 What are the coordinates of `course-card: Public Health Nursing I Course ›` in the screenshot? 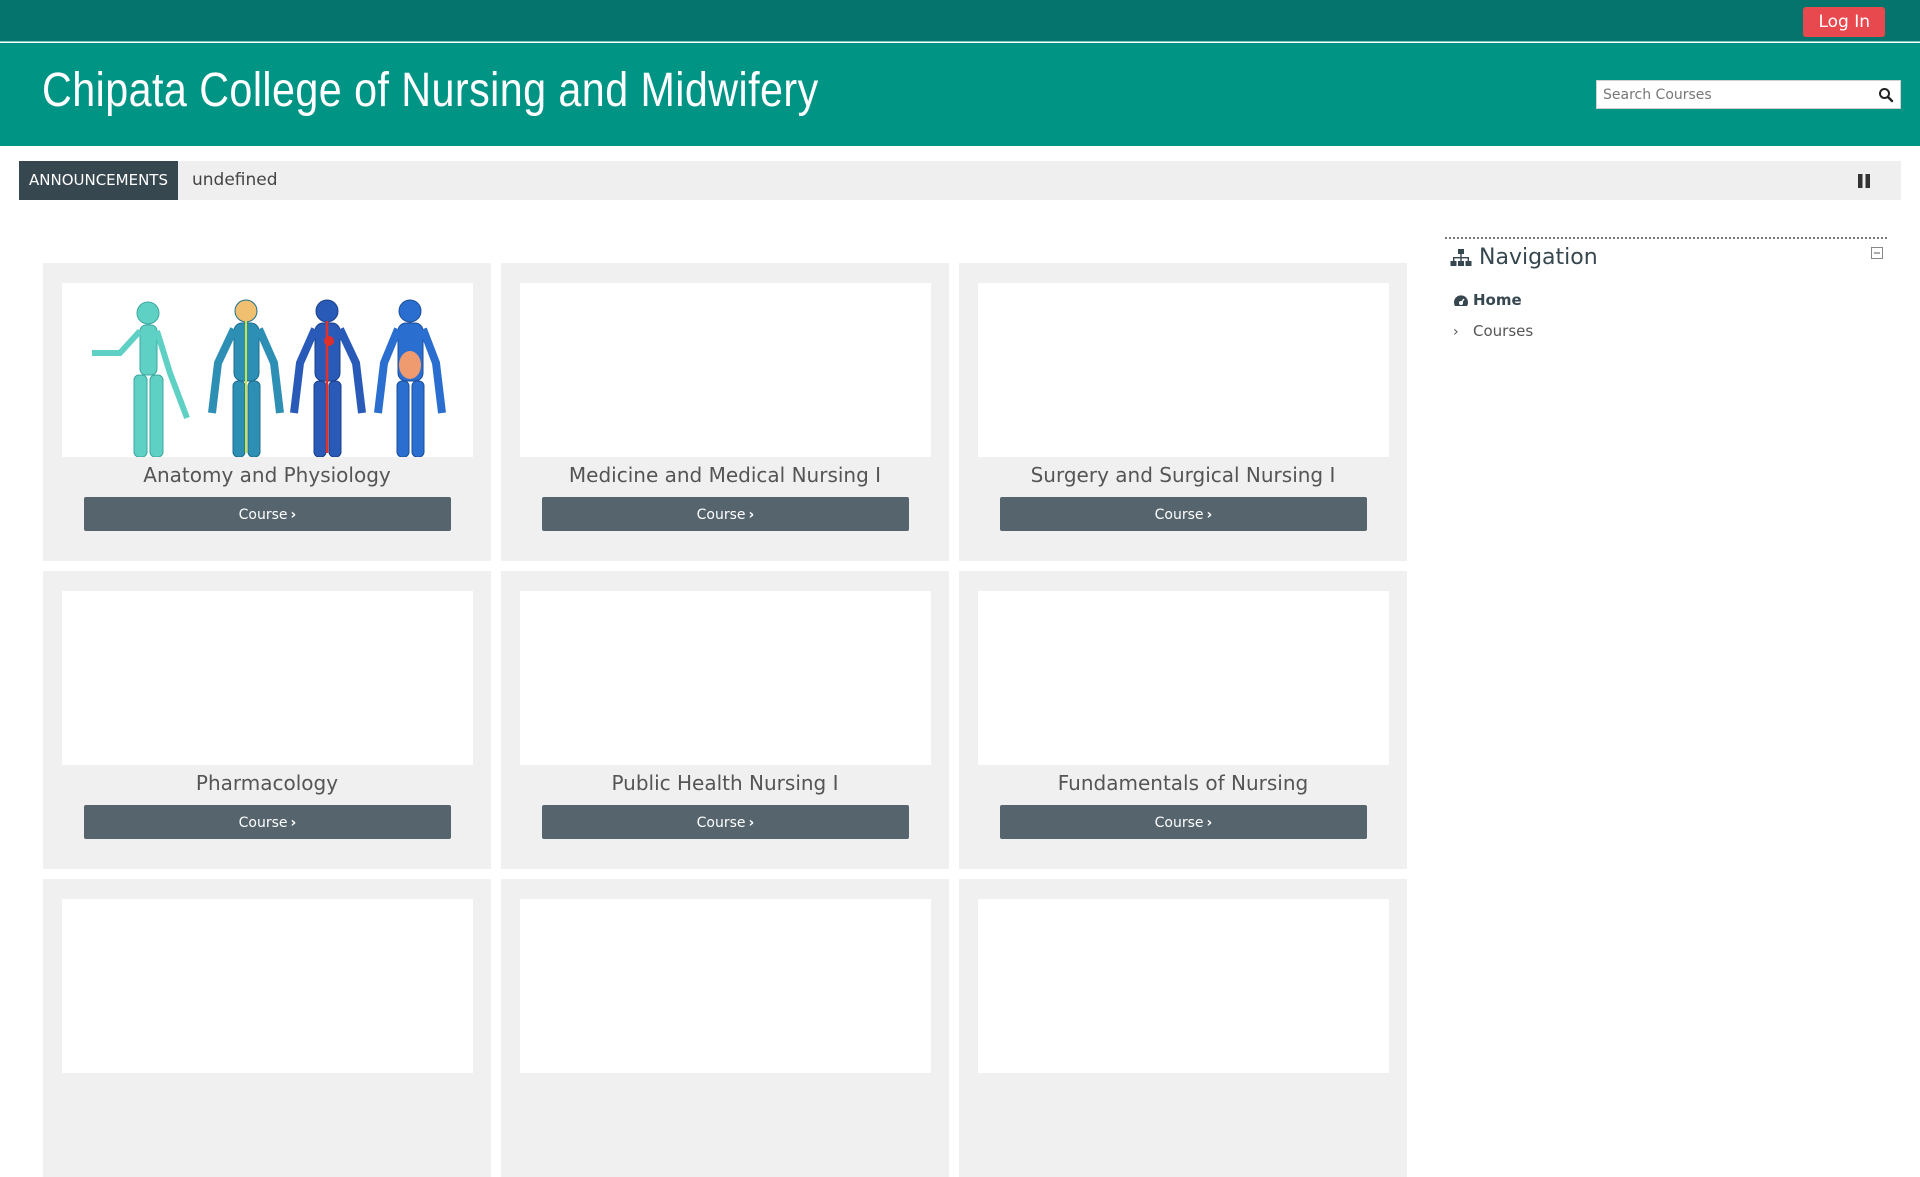 It's located at (725, 720).